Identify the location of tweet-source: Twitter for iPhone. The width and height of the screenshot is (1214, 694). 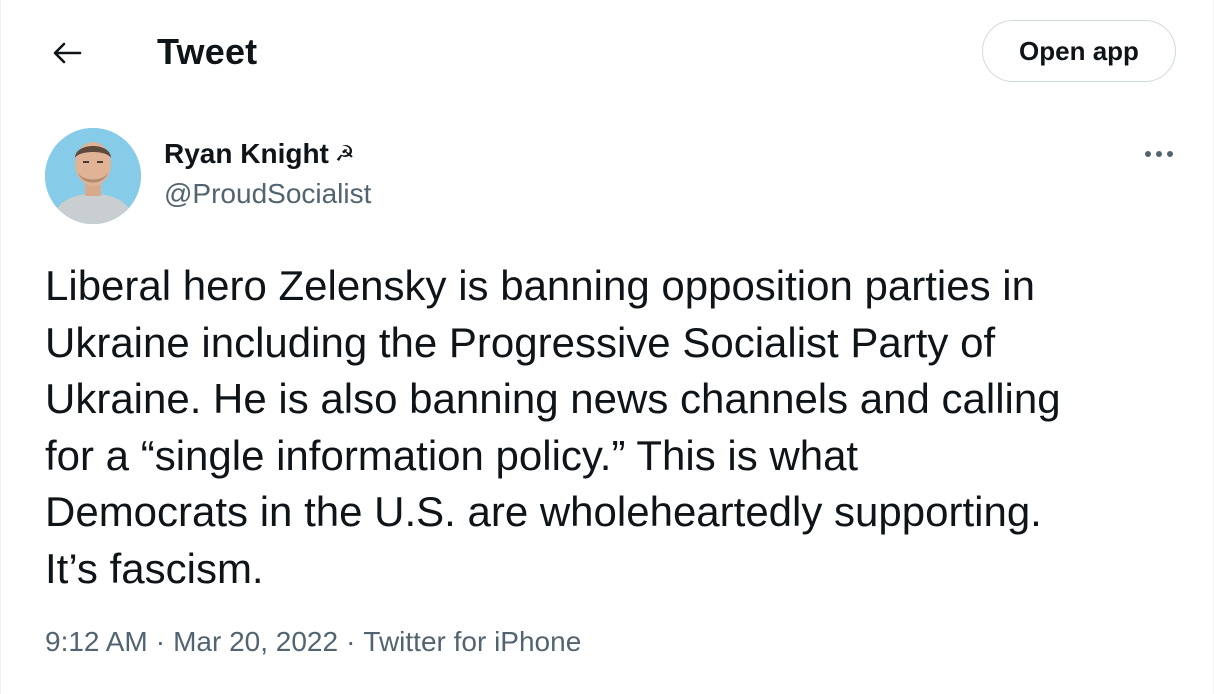
(472, 641).